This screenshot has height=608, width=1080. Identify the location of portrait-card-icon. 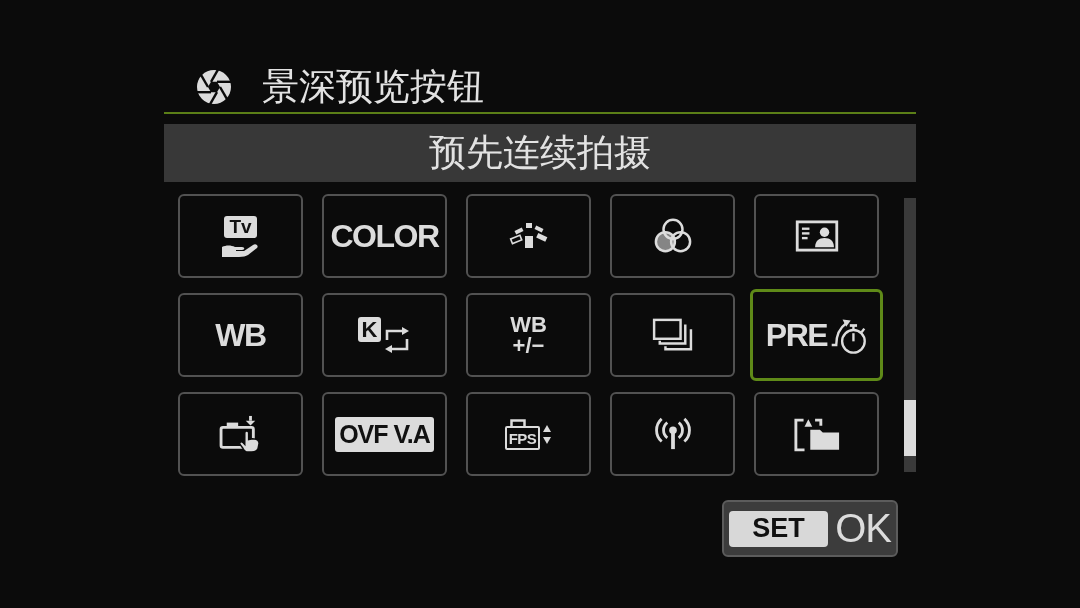
(816, 236).